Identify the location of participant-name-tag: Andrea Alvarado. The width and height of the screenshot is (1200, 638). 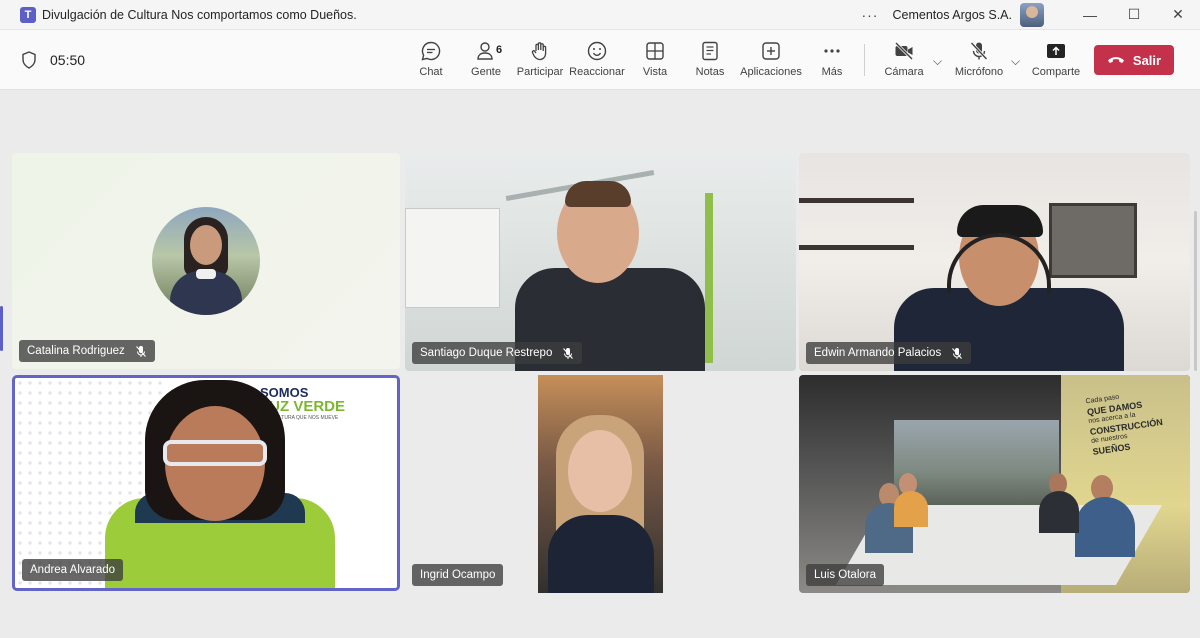
(73, 570).